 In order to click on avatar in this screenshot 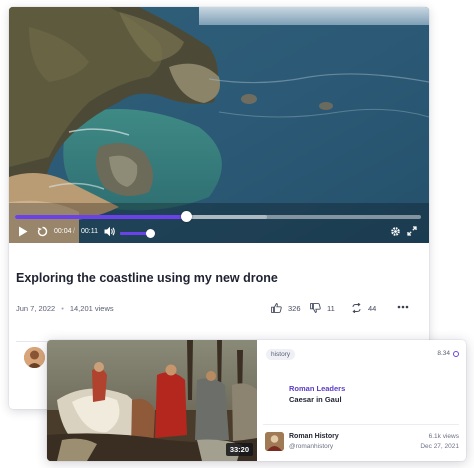, I will do `click(34, 357)`.